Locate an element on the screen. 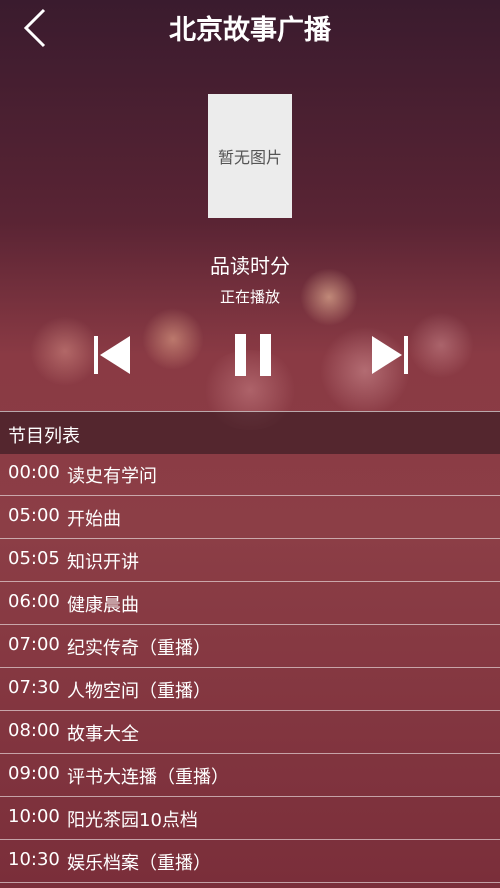  cover-image-placeholder: 暂无图片 is located at coordinates (250, 156).